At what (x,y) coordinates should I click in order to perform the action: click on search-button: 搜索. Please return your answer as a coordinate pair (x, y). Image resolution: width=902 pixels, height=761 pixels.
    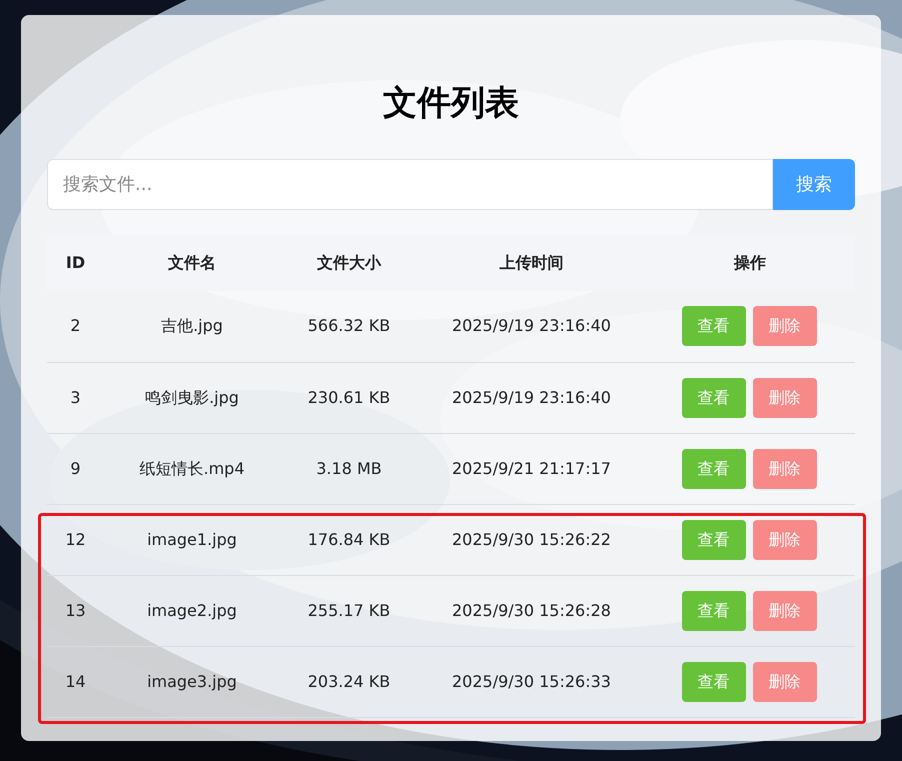
    Looking at the image, I should click on (814, 184).